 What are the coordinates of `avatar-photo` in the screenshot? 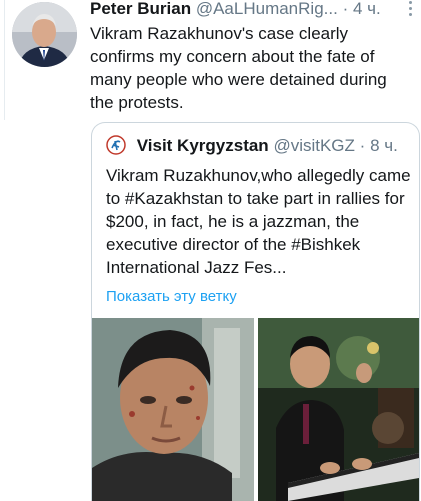 It's located at (44, 34).